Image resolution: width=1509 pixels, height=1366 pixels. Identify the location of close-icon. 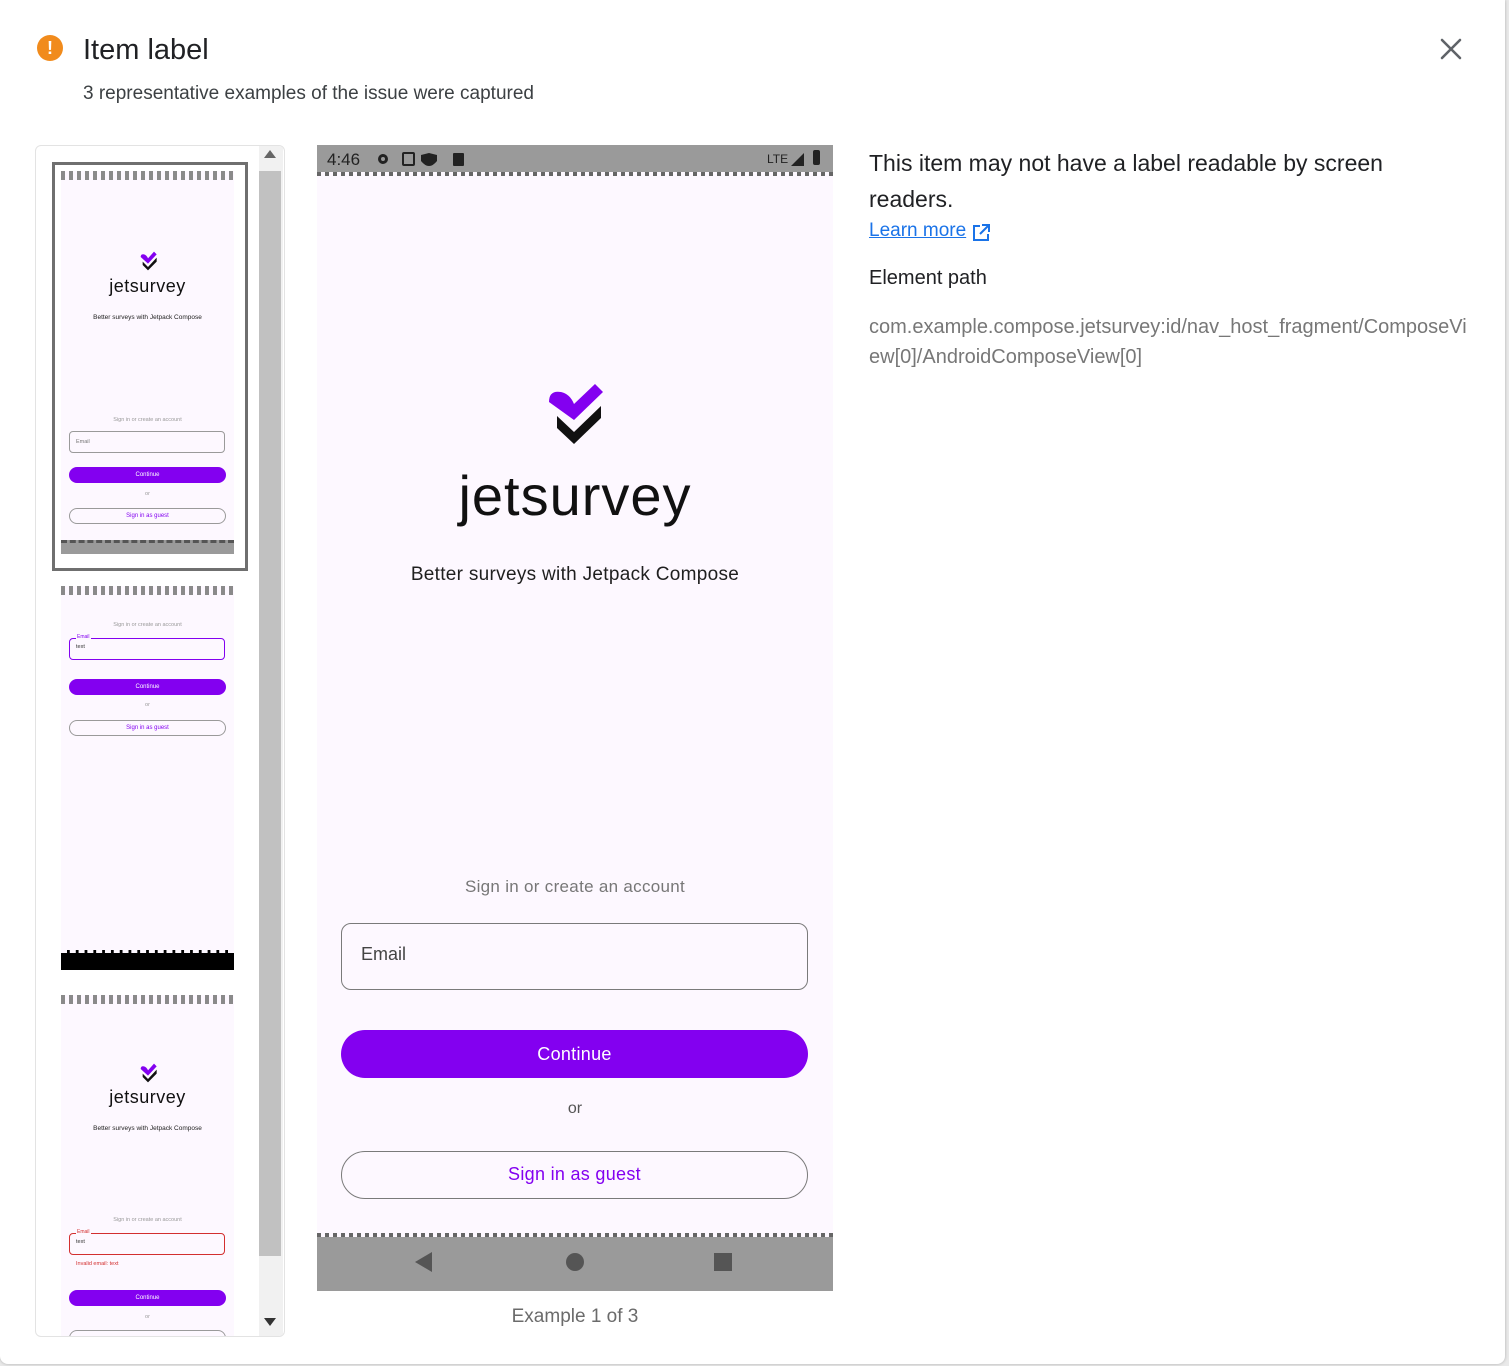
(1451, 49).